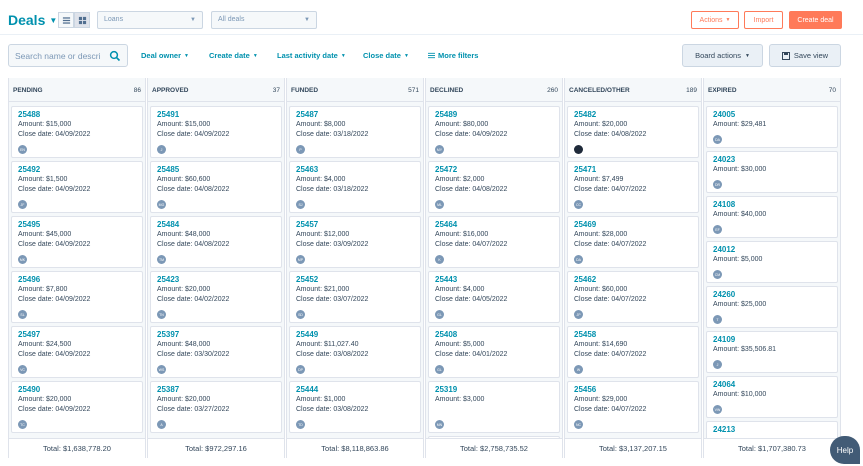 The height and width of the screenshot is (466, 863). What do you see at coordinates (22, 369) in the screenshot?
I see `owner-avatar: VC` at bounding box center [22, 369].